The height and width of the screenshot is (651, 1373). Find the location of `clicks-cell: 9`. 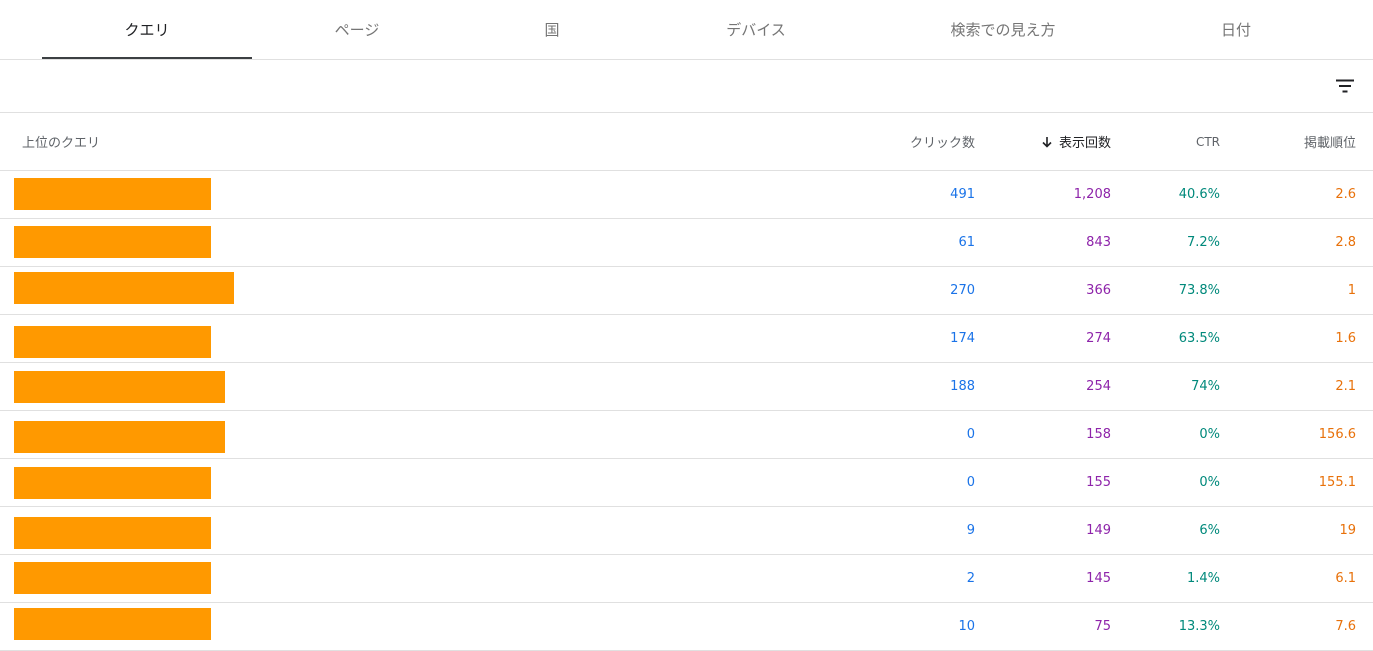

clicks-cell: 9 is located at coordinates (970, 530).